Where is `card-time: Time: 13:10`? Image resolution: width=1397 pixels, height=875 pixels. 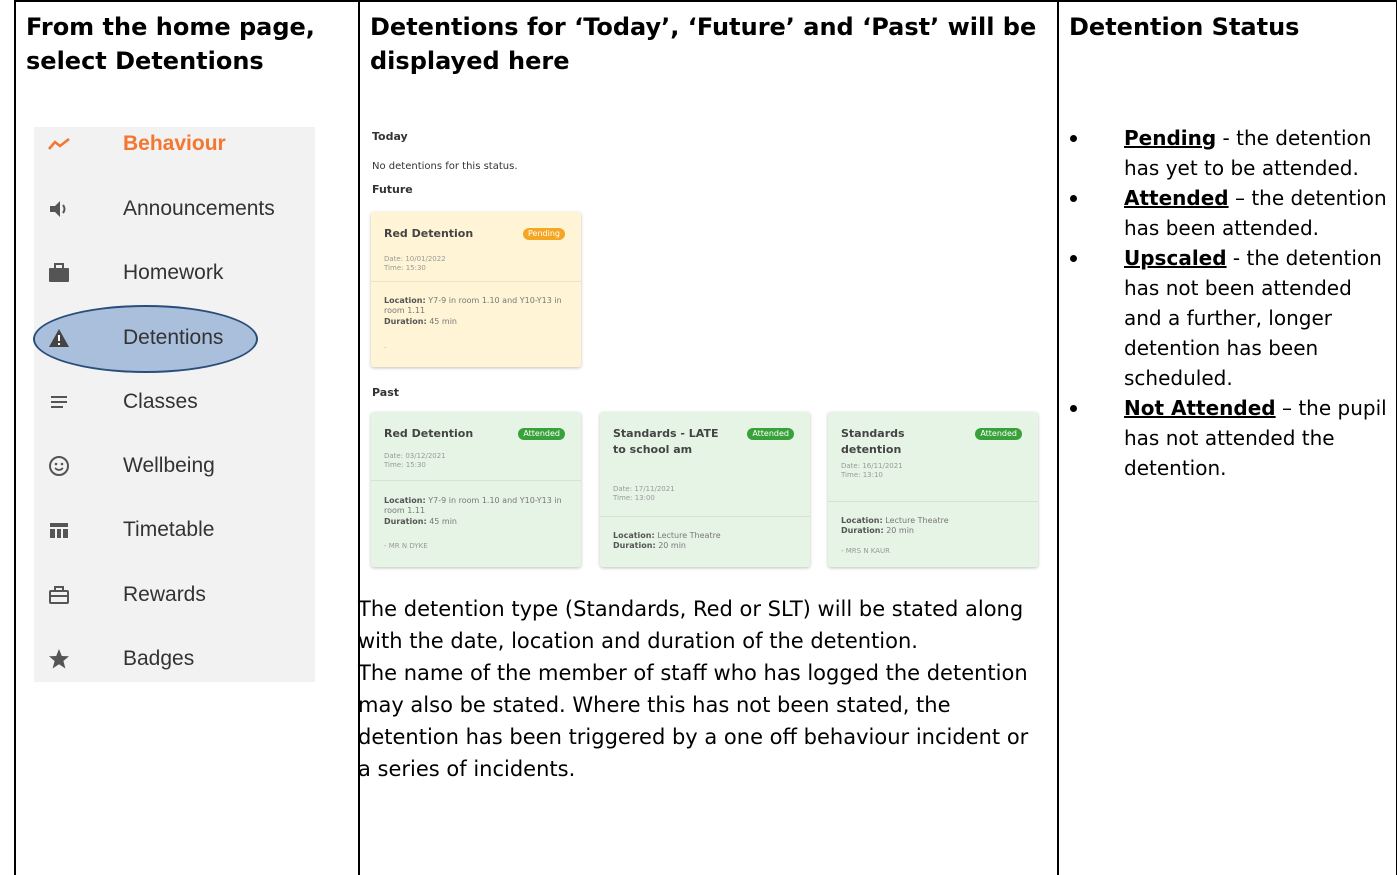 card-time: Time: 13:10 is located at coordinates (862, 475).